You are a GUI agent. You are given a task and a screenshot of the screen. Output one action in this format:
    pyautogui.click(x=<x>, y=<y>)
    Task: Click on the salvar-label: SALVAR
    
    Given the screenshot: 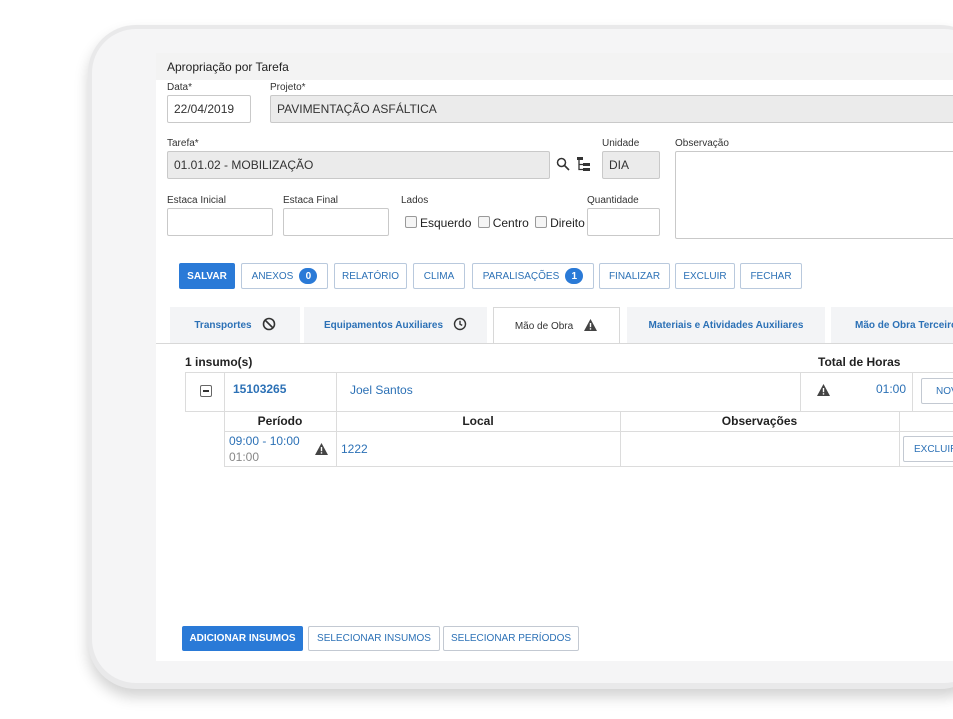 What is the action you would take?
    pyautogui.click(x=207, y=276)
    